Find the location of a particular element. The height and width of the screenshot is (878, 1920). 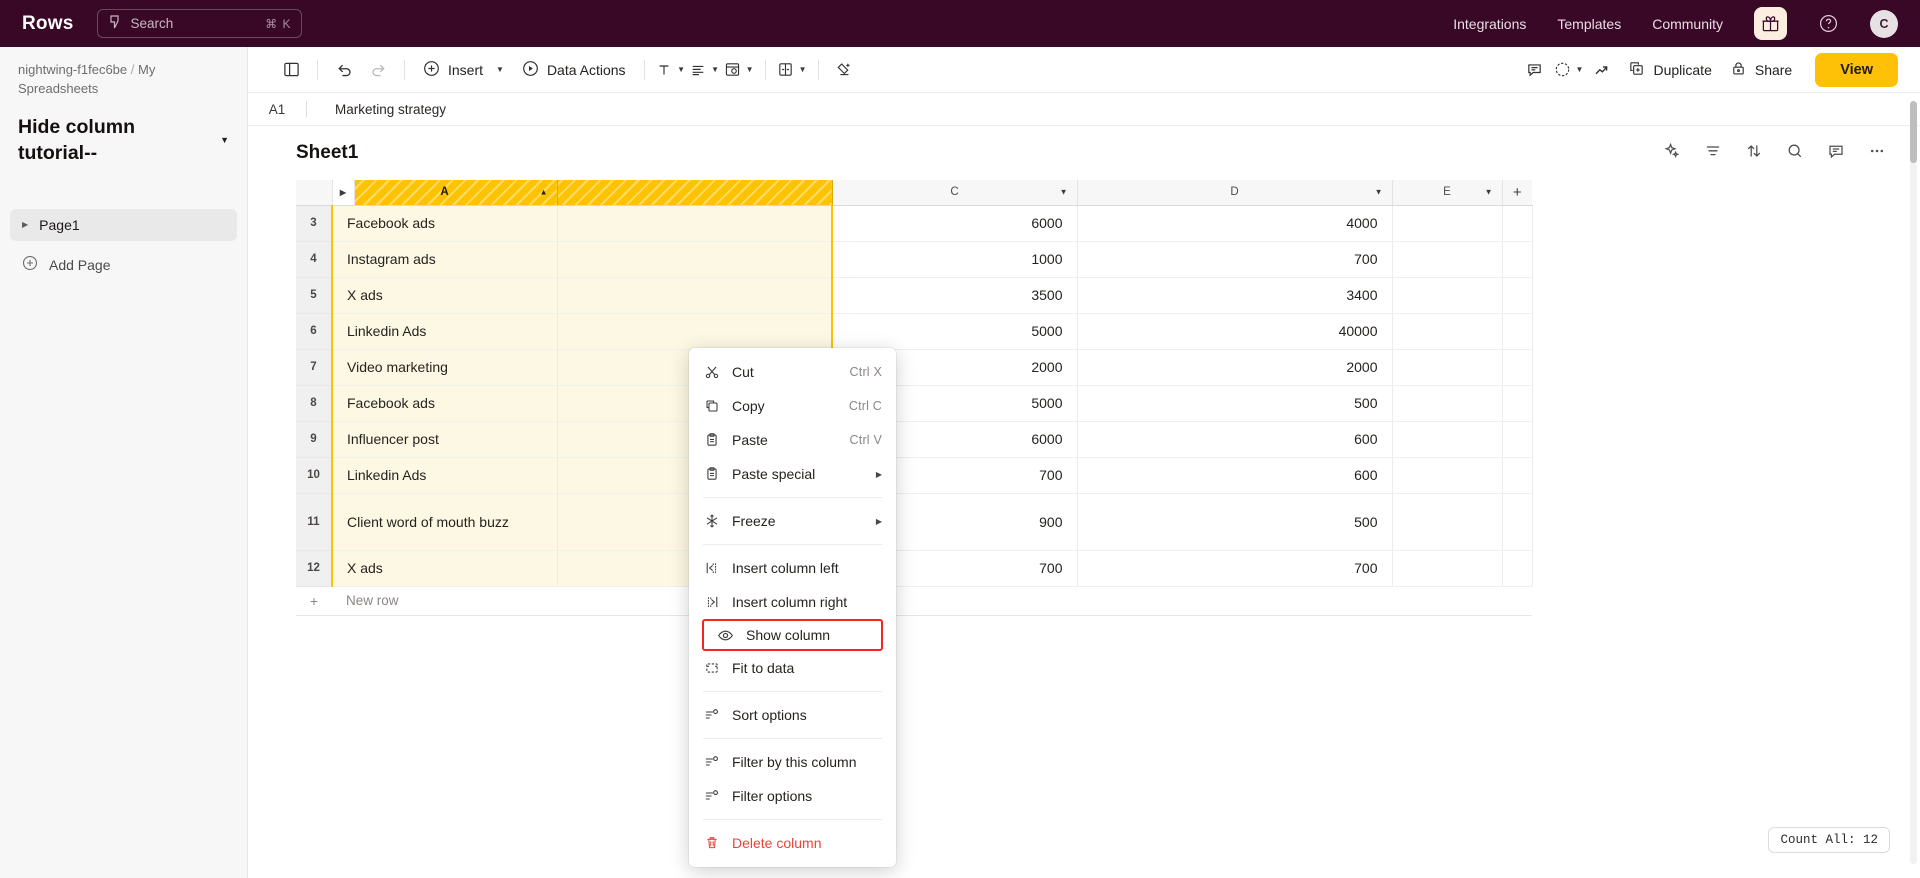

cell-a: Video marketing is located at coordinates (444, 367).